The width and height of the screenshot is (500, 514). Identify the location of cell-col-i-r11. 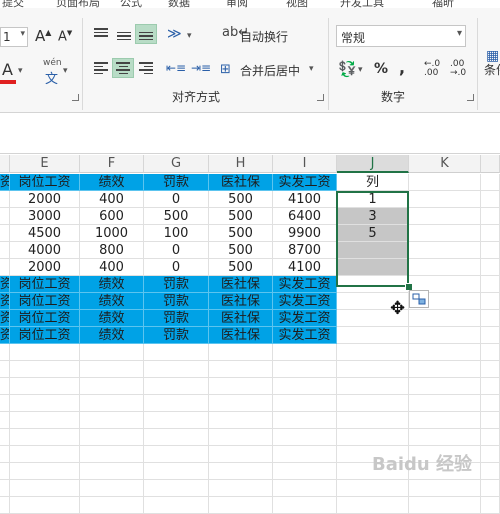
(305, 369).